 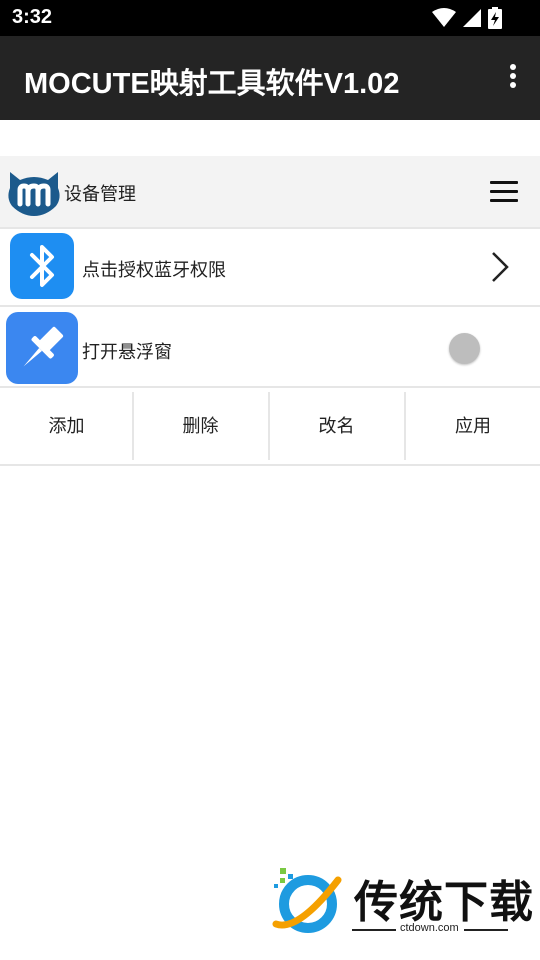 I want to click on delete-button: 删除, so click(x=200, y=425).